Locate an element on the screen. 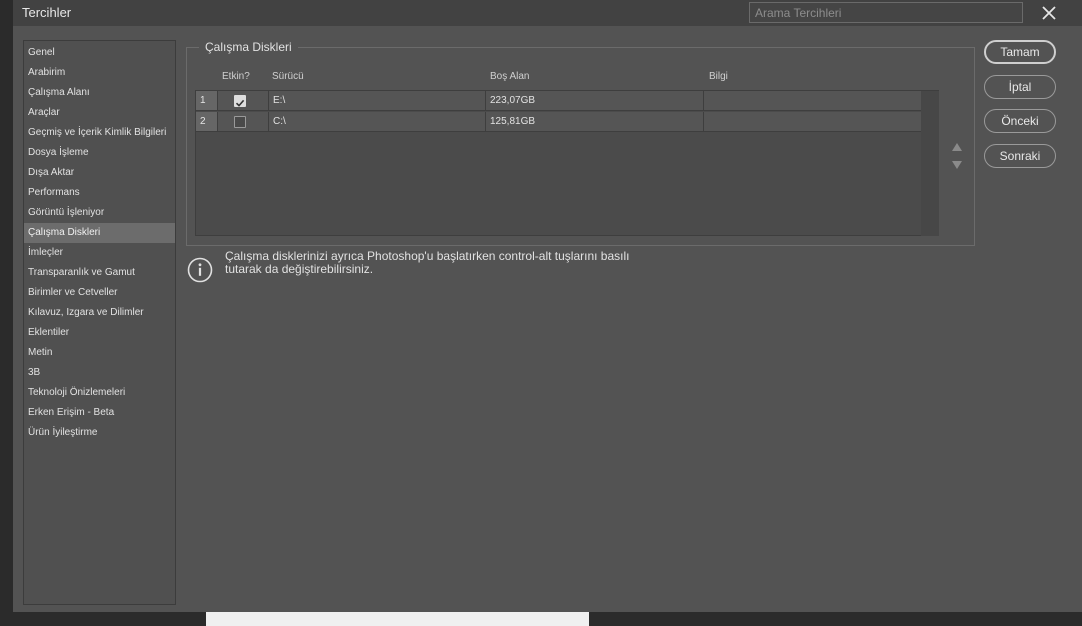 Image resolution: width=1082 pixels, height=626 pixels. sidebar-item-erken-erisim: Erken Erişim - Beta is located at coordinates (99, 413).